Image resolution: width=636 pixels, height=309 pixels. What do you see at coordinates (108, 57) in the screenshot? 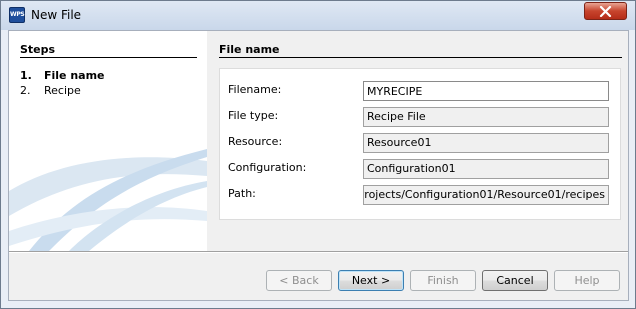
I see `steps-divider` at bounding box center [108, 57].